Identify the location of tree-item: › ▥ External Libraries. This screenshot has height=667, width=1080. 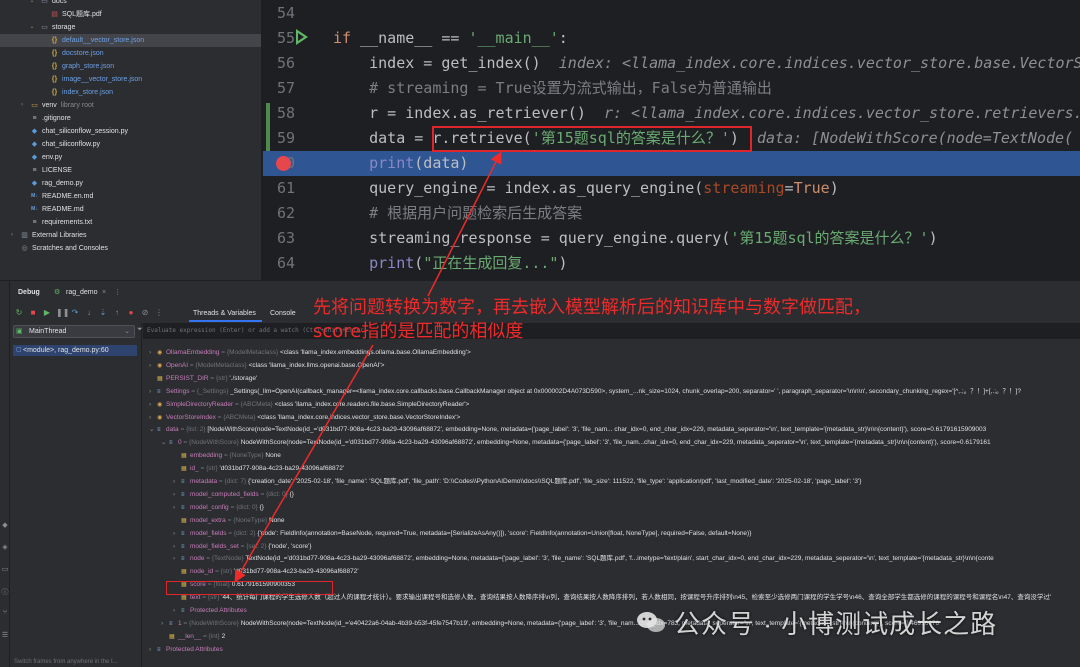
(130, 235).